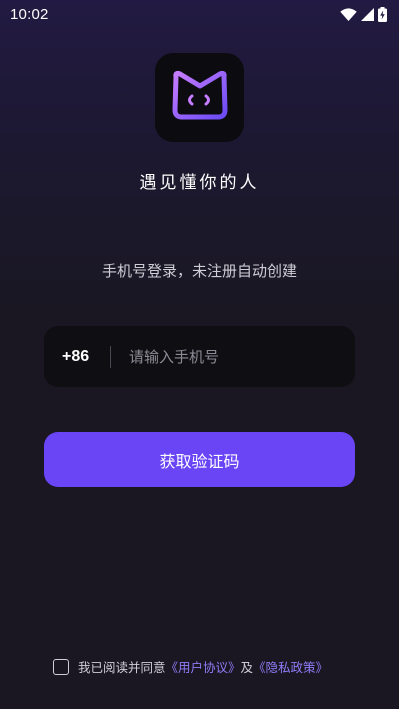  I want to click on agreement-prefix: 我已阅读并同意, so click(122, 667).